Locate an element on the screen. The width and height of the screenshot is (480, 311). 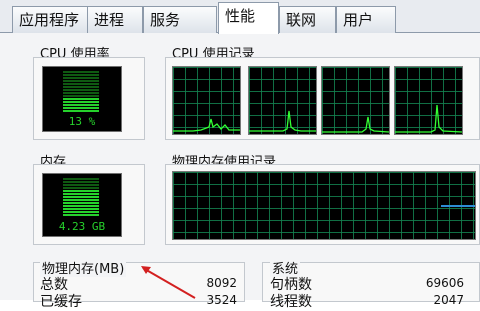
cpu-usage-frame: 13 % is located at coordinates (89, 98).